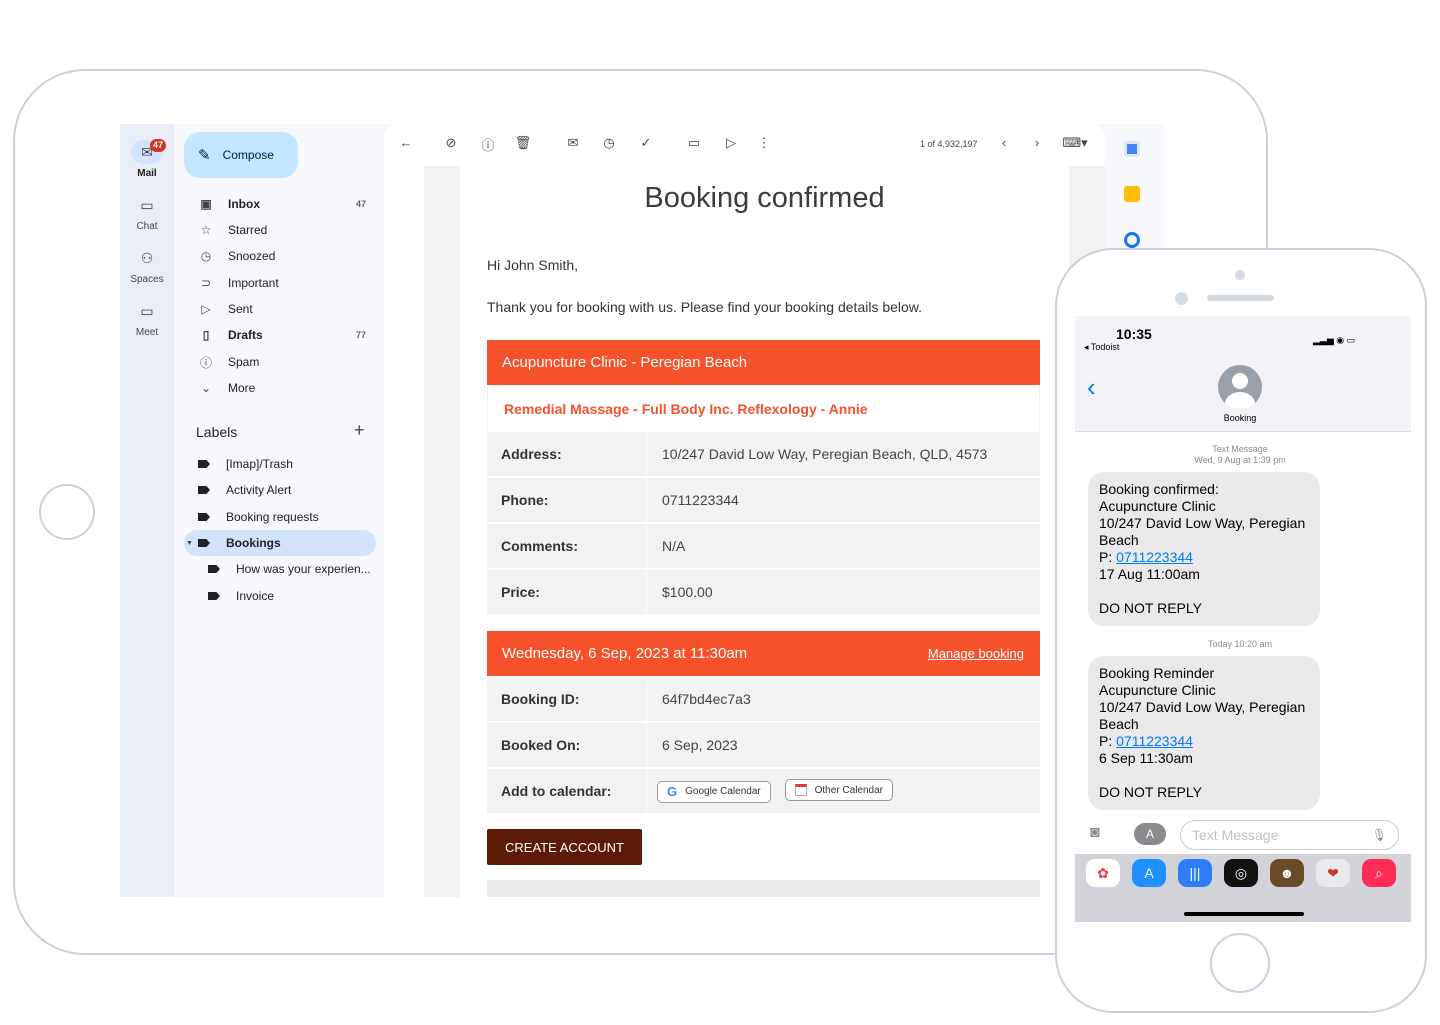 This screenshot has height=1025, width=1440. What do you see at coordinates (1037, 142) in the screenshot?
I see `chevron-right-icon: ›` at bounding box center [1037, 142].